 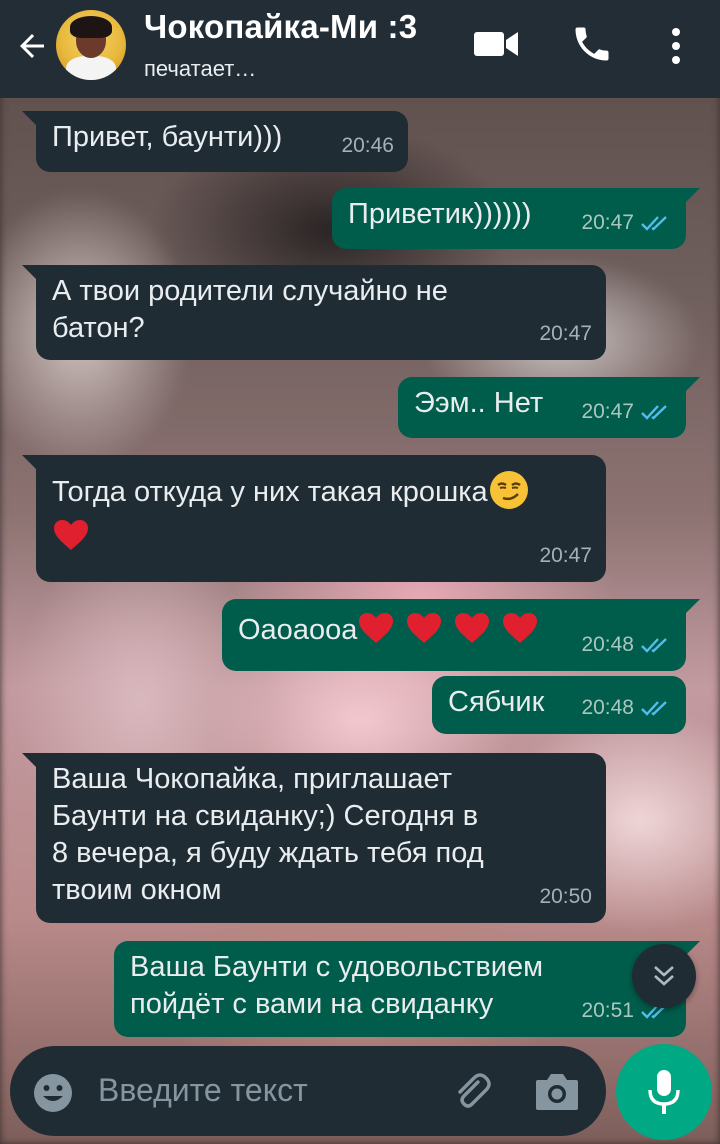 What do you see at coordinates (250, 309) in the screenshot?
I see `message-text: А твои родители случайно не батон?` at bounding box center [250, 309].